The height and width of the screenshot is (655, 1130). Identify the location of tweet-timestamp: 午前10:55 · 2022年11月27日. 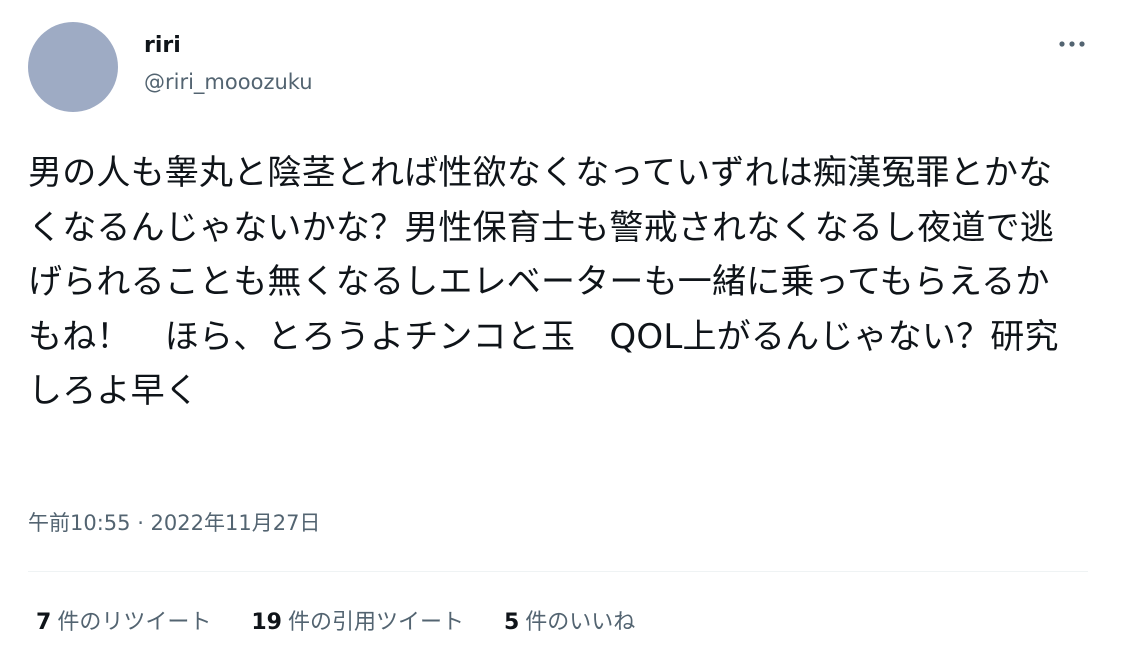
(174, 523).